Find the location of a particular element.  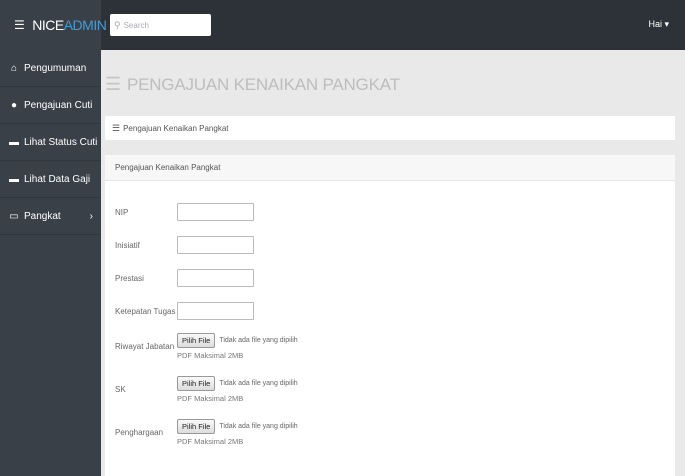

search-box: ⚲ is located at coordinates (160, 25).